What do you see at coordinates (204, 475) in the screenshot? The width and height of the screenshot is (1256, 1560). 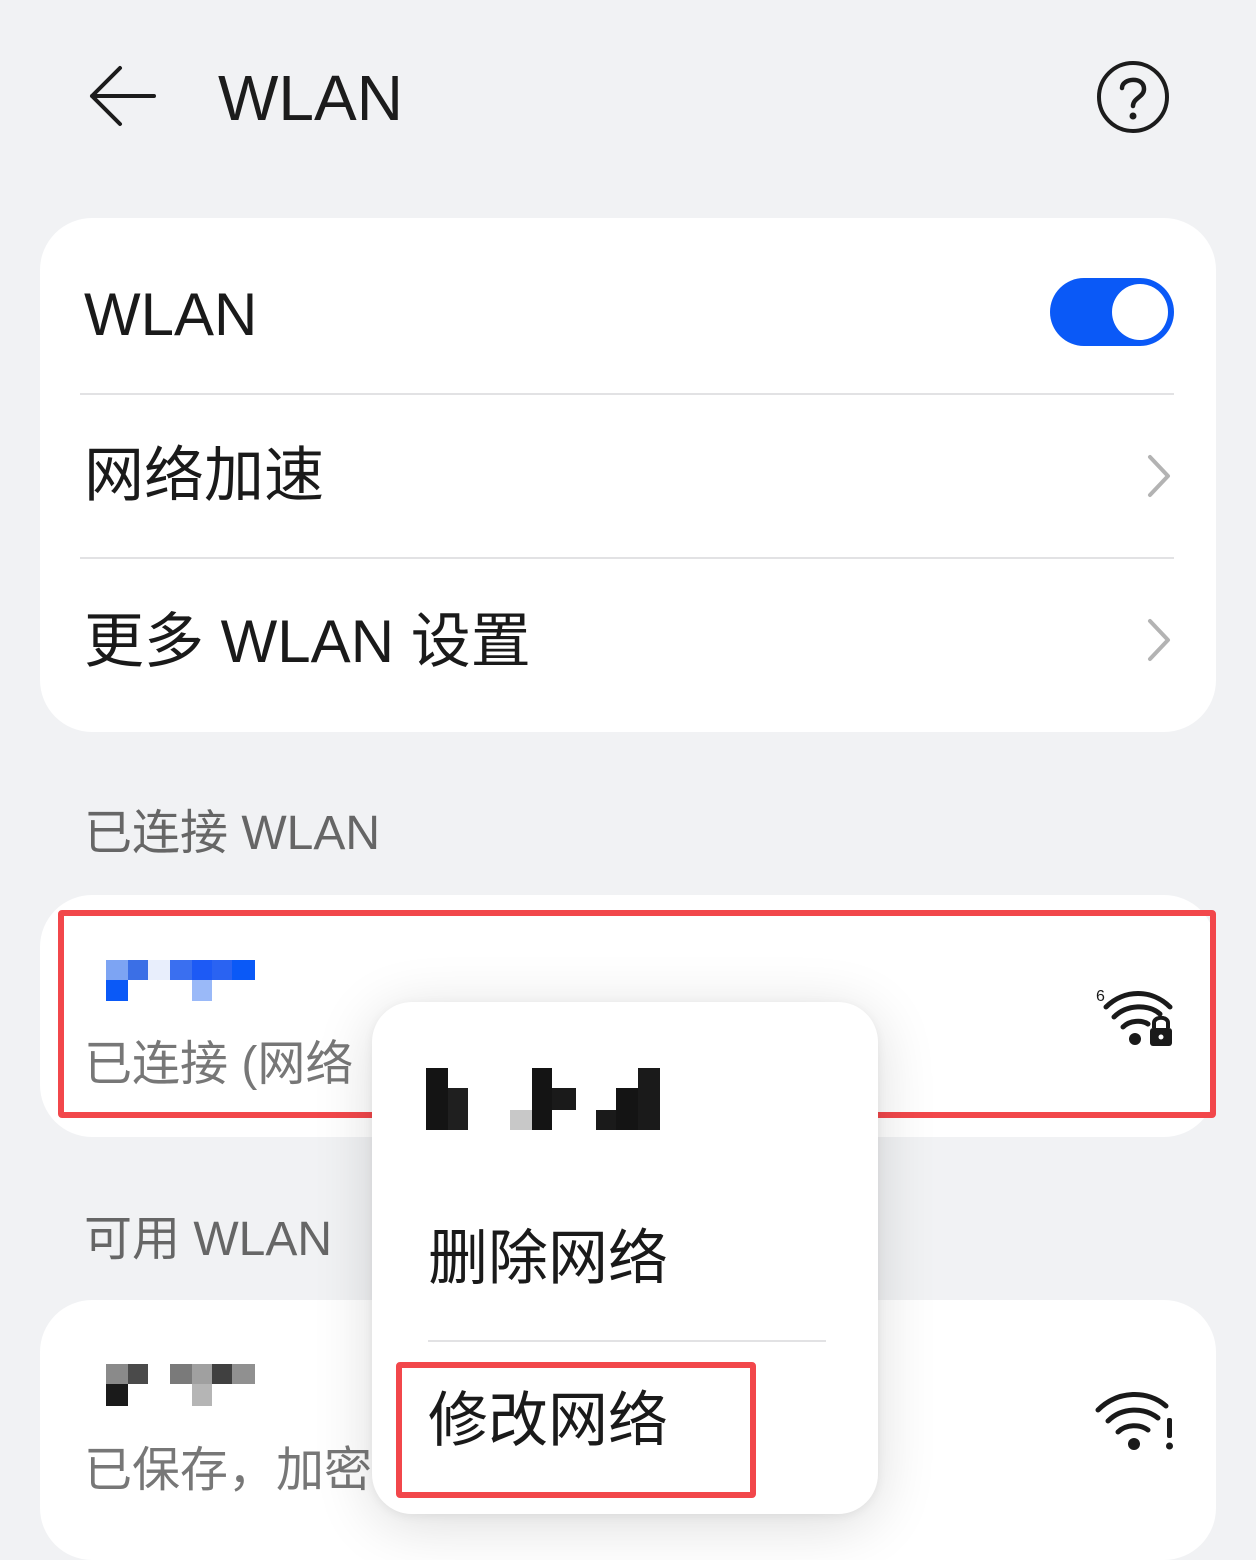 I see `network-accel-label: 网络加速` at bounding box center [204, 475].